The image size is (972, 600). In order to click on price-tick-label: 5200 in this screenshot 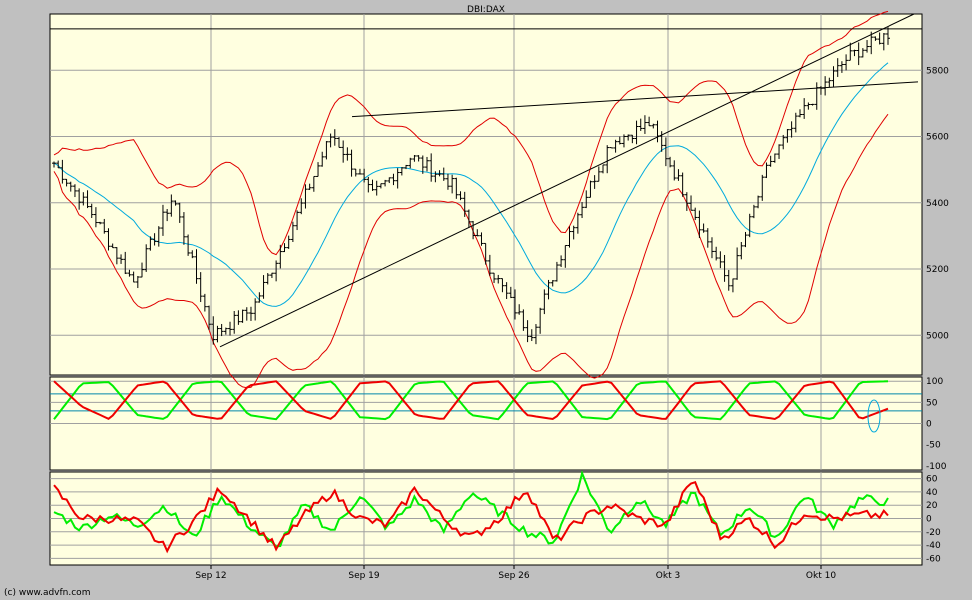, I will do `click(937, 270)`.